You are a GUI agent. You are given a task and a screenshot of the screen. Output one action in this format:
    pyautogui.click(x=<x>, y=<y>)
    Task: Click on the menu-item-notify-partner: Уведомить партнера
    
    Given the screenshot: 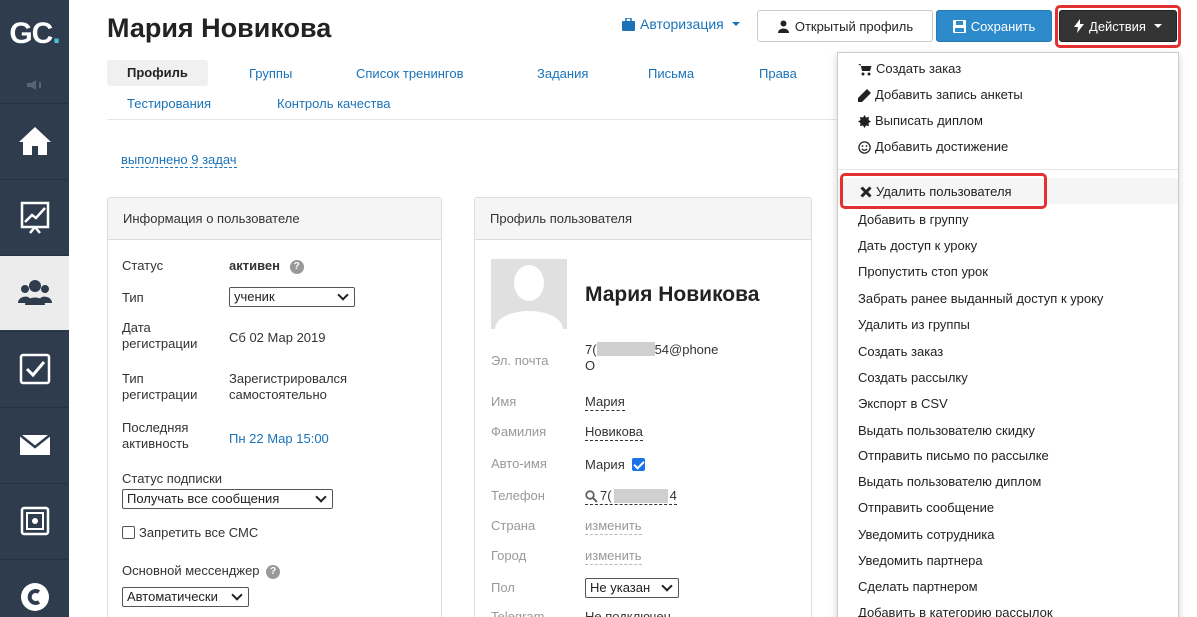 What is the action you would take?
    pyautogui.click(x=920, y=561)
    